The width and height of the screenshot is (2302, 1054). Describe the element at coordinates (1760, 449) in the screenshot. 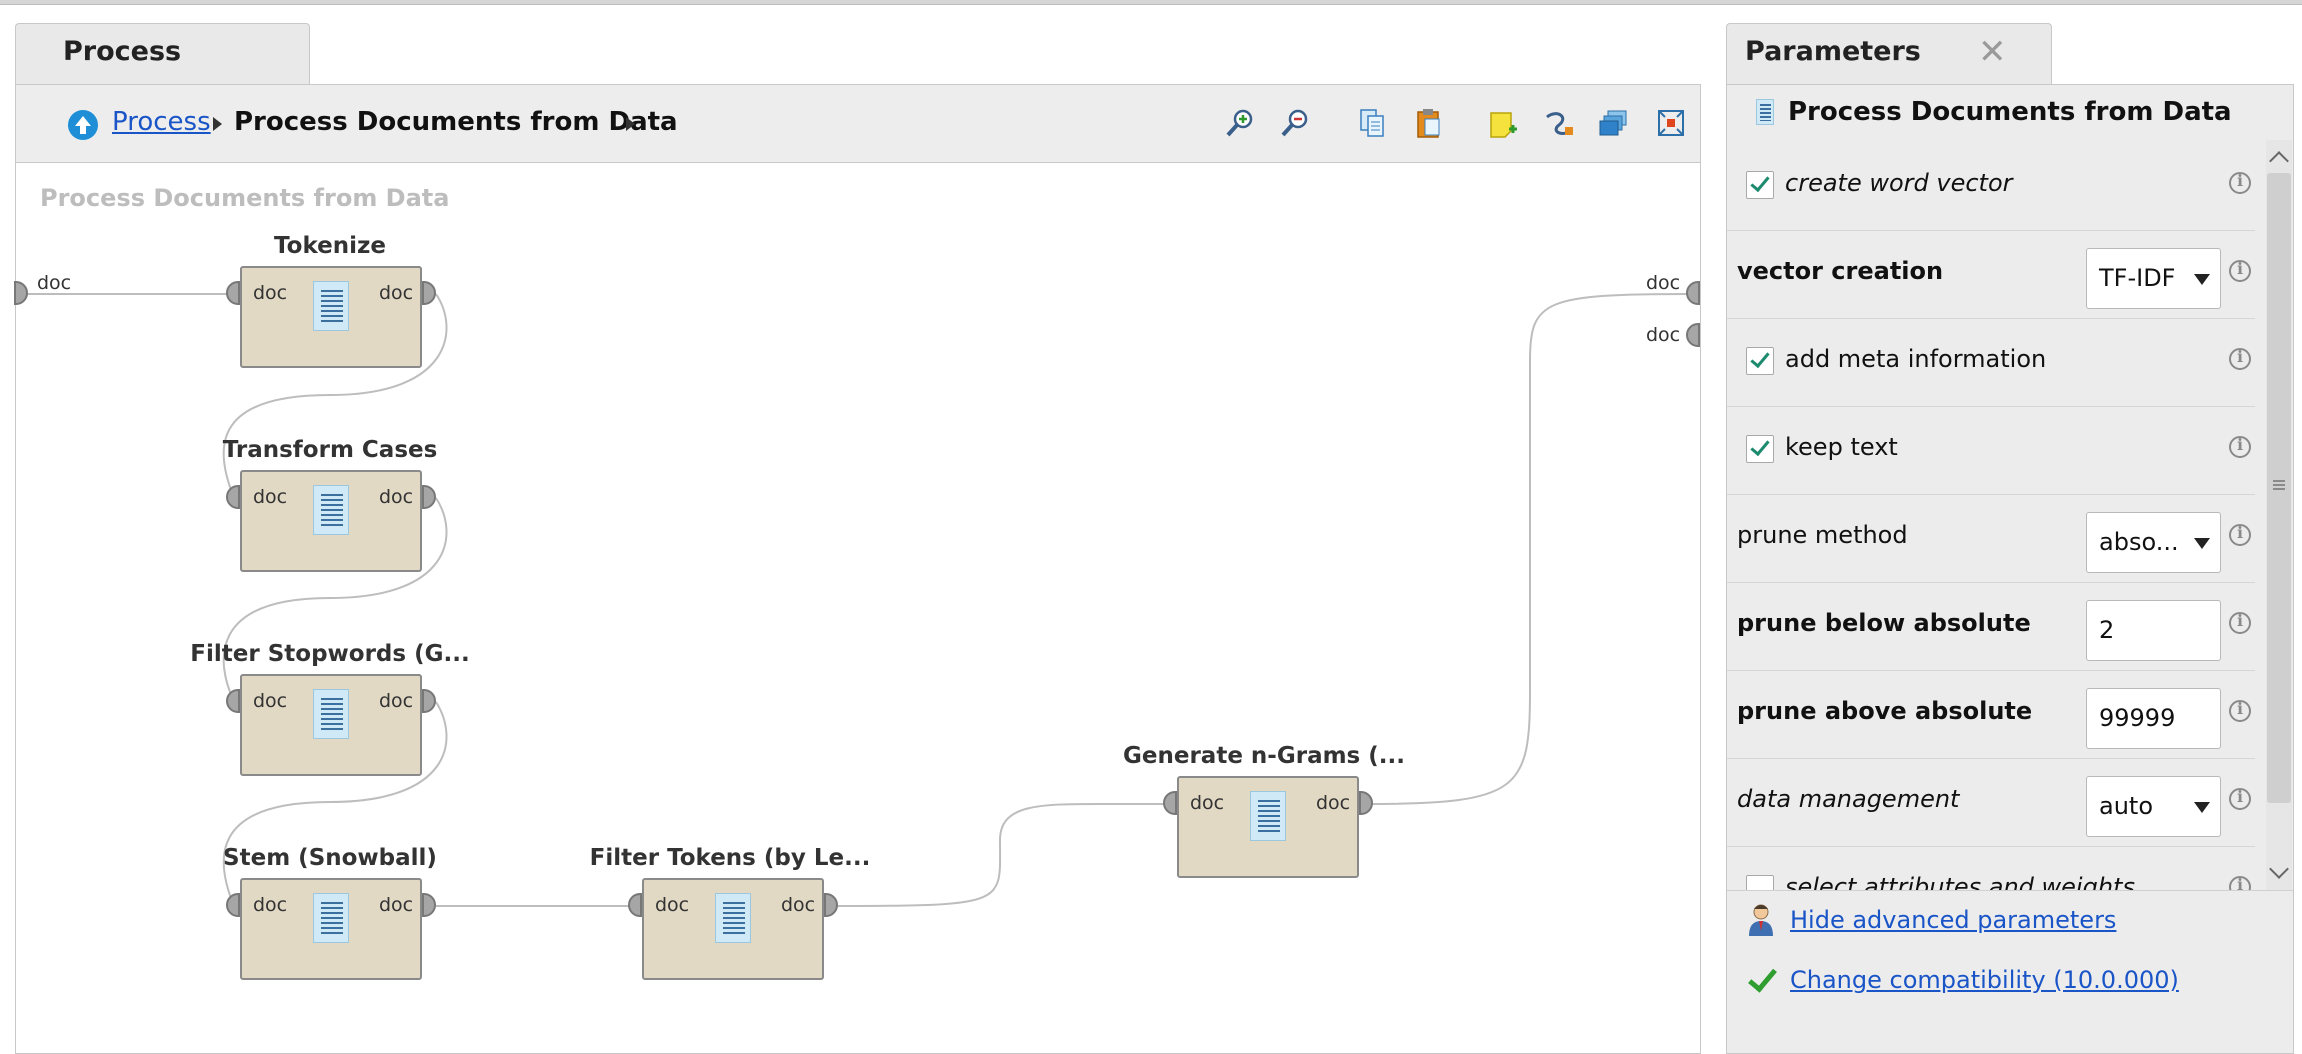

I see `keep-text-checkbox` at that location.